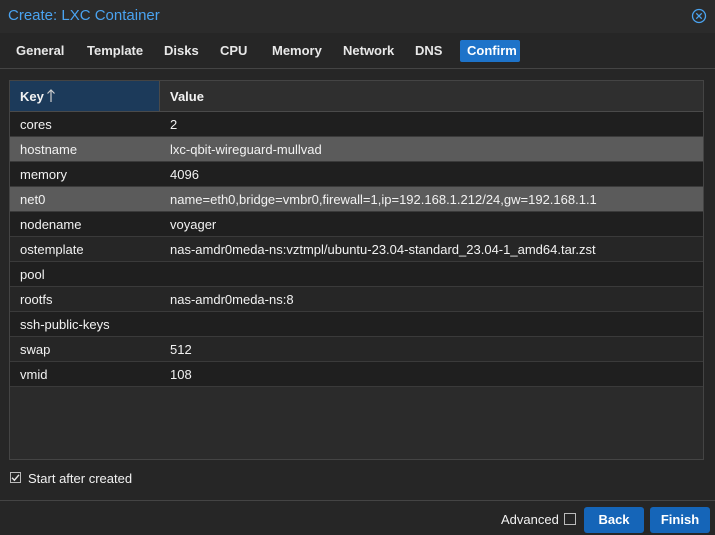  Describe the element at coordinates (80, 478) in the screenshot. I see `start-after-created-label: Start after created` at that location.